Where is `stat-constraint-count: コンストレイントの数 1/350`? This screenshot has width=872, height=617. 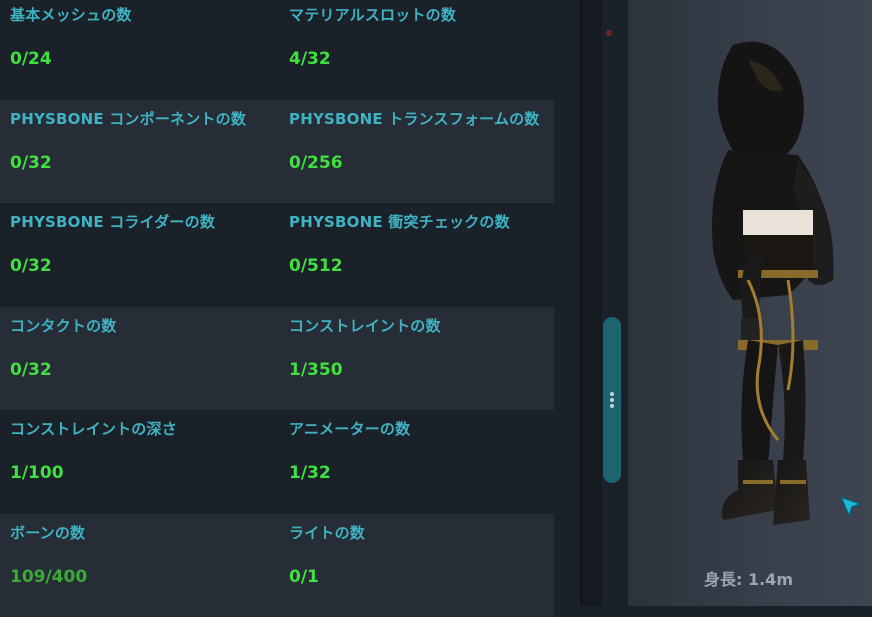
stat-constraint-count: コンストレイントの数 1/350 is located at coordinates (416, 359).